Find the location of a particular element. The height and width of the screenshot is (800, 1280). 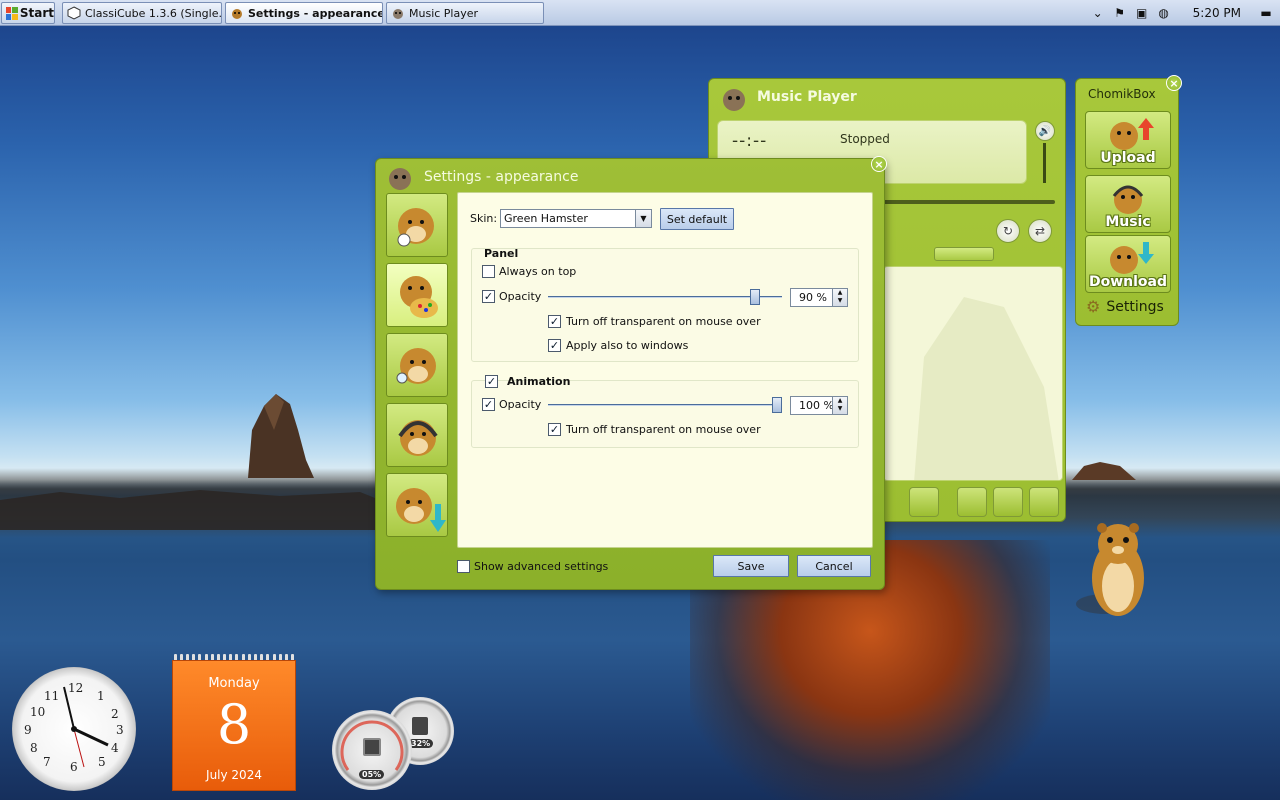

volume-icon: 🔊 is located at coordinates (1045, 131).